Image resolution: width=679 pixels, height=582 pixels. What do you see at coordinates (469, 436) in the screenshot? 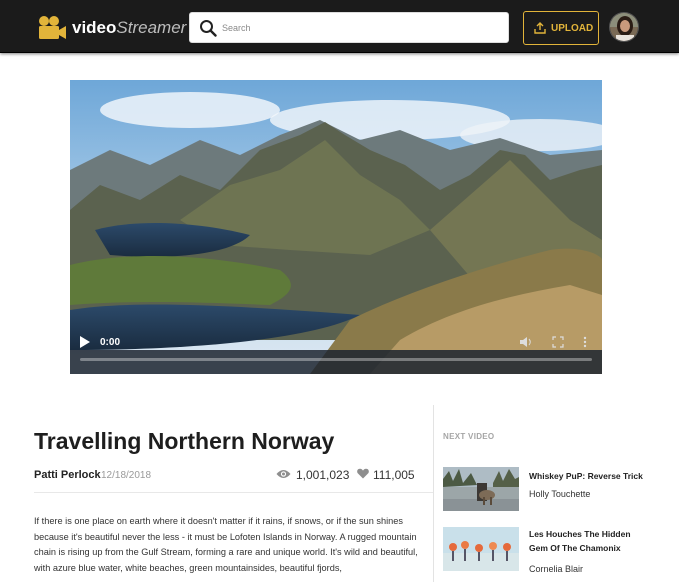
I see `next-video-heading: NEXT VIDEO` at bounding box center [469, 436].